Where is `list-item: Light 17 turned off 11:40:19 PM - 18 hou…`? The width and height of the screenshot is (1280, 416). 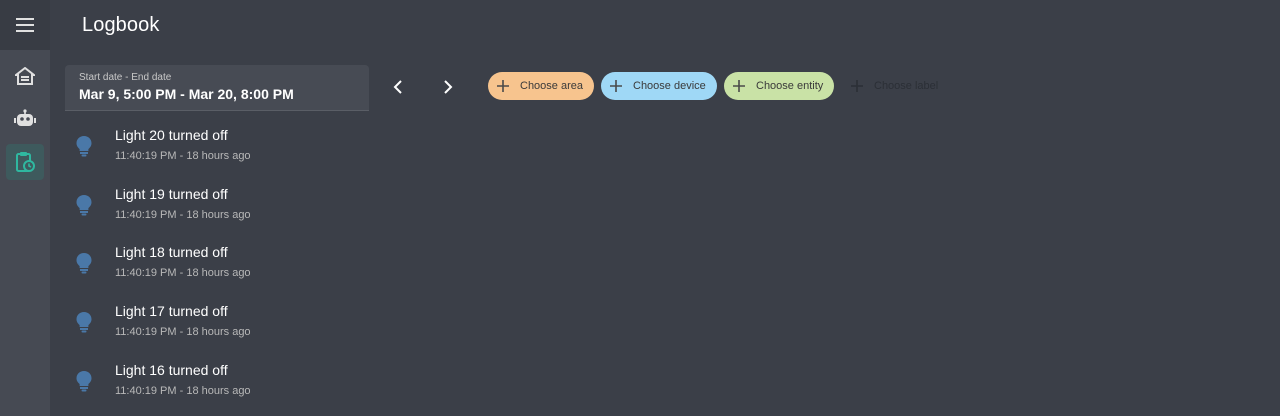
list-item: Light 17 turned off 11:40:19 PM - 18 hou… is located at coordinates (250, 325).